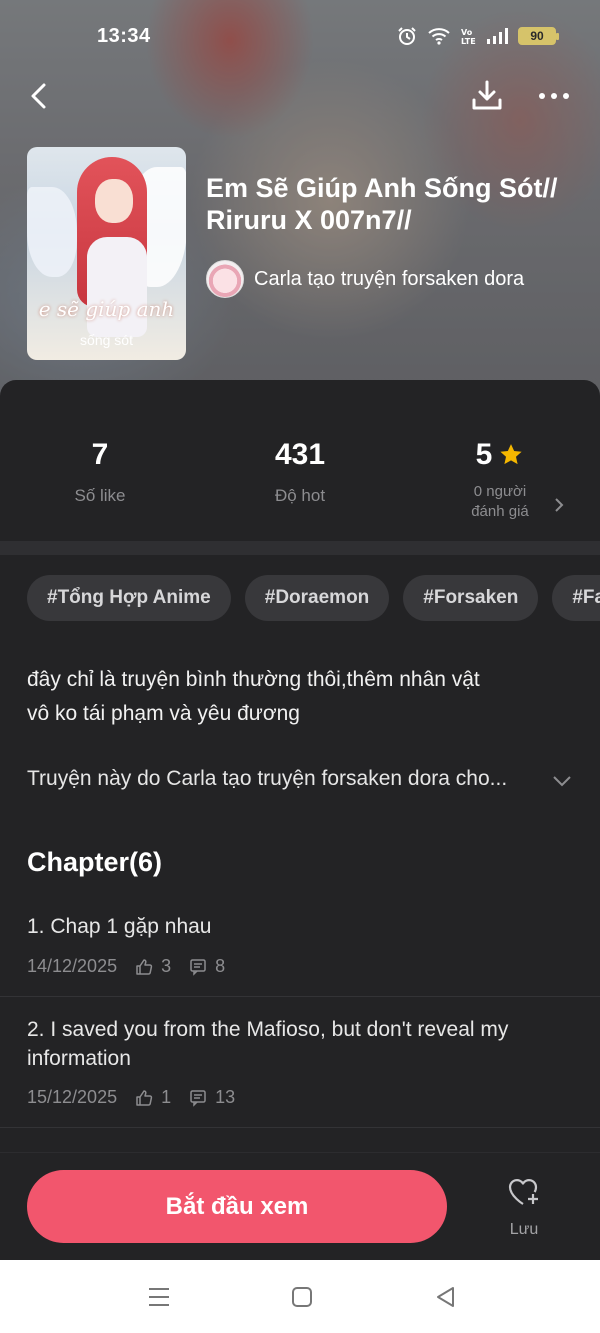 The height and width of the screenshot is (1333, 600). I want to click on author-name: Carla tạo truyện forsaken dora, so click(389, 279).